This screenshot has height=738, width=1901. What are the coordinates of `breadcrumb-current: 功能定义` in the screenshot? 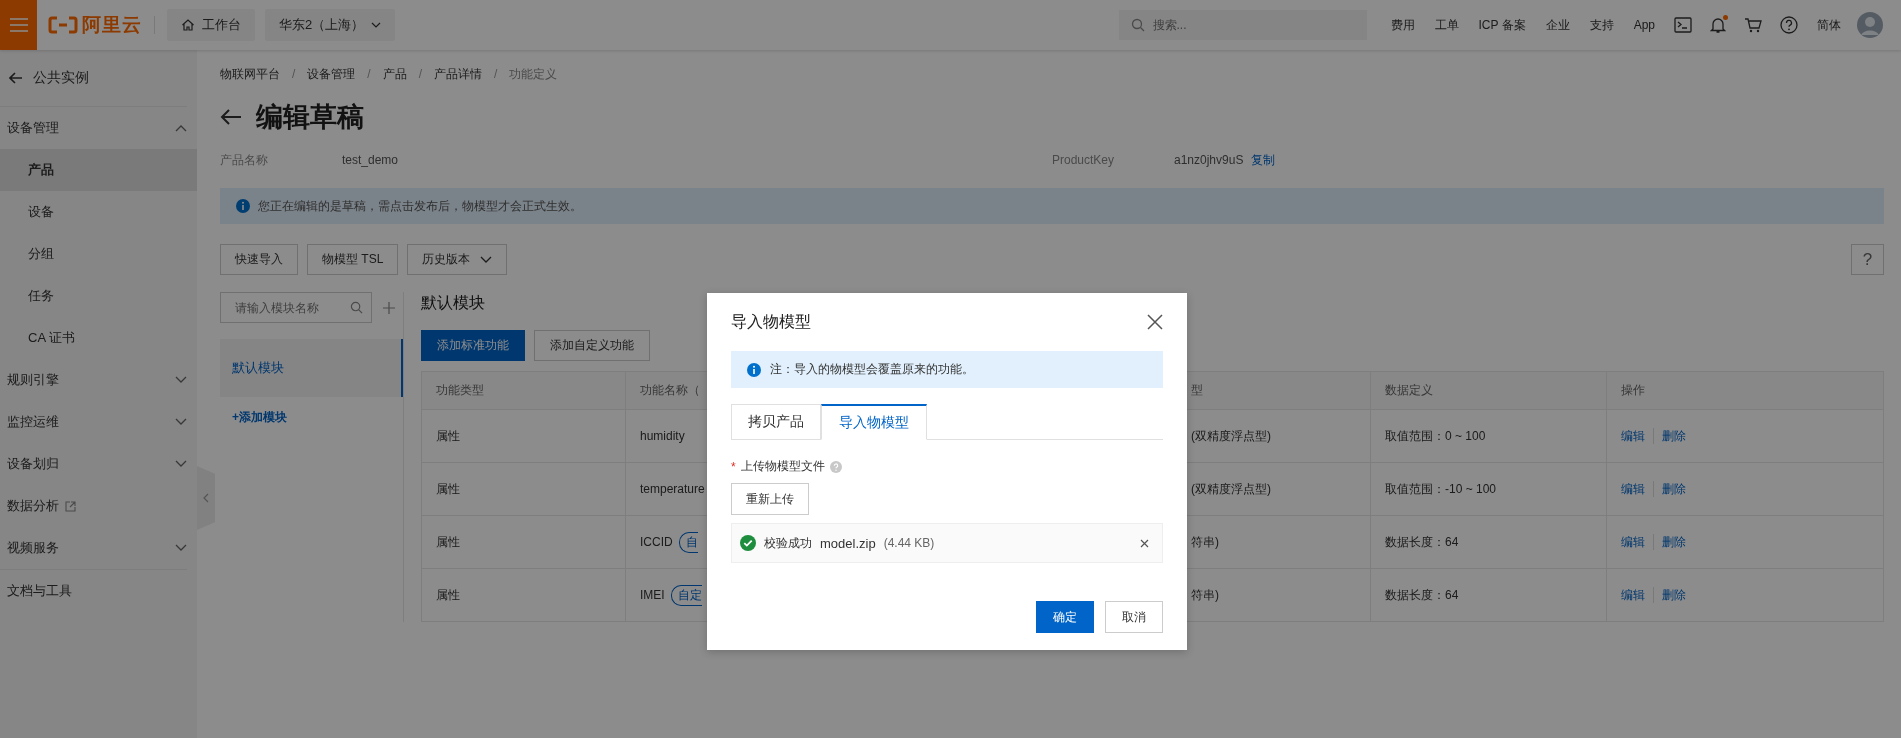 It's located at (533, 74).